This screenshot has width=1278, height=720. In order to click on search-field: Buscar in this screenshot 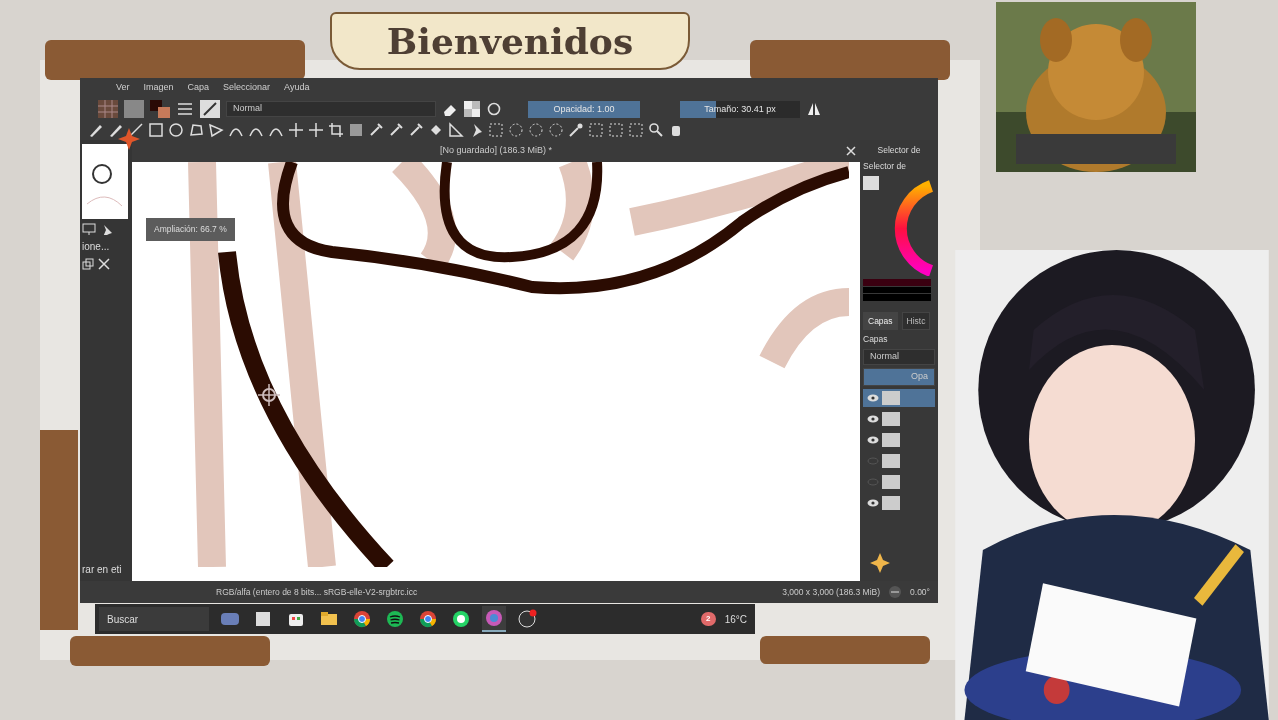, I will do `click(154, 619)`.